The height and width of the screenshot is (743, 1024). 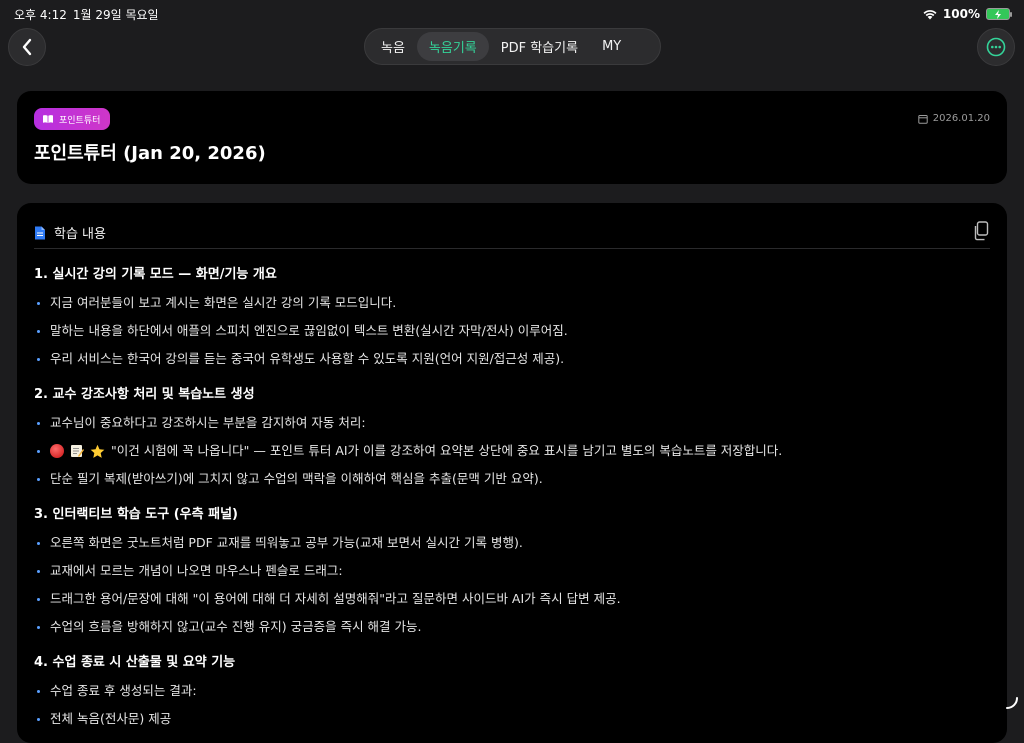 I want to click on main-tab-bar: 녹음 녹음기록 PDF 학습기록 MY, so click(x=512, y=46).